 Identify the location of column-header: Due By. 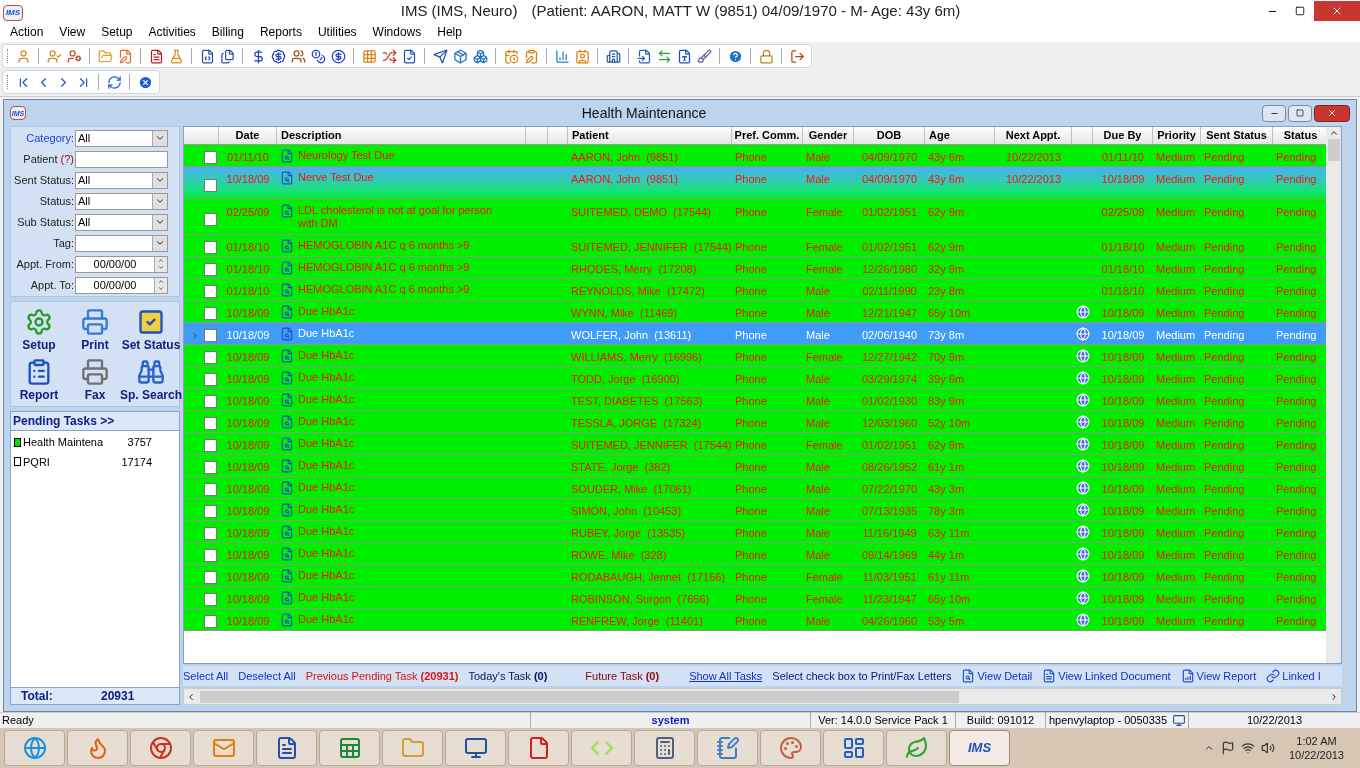
(1122, 135).